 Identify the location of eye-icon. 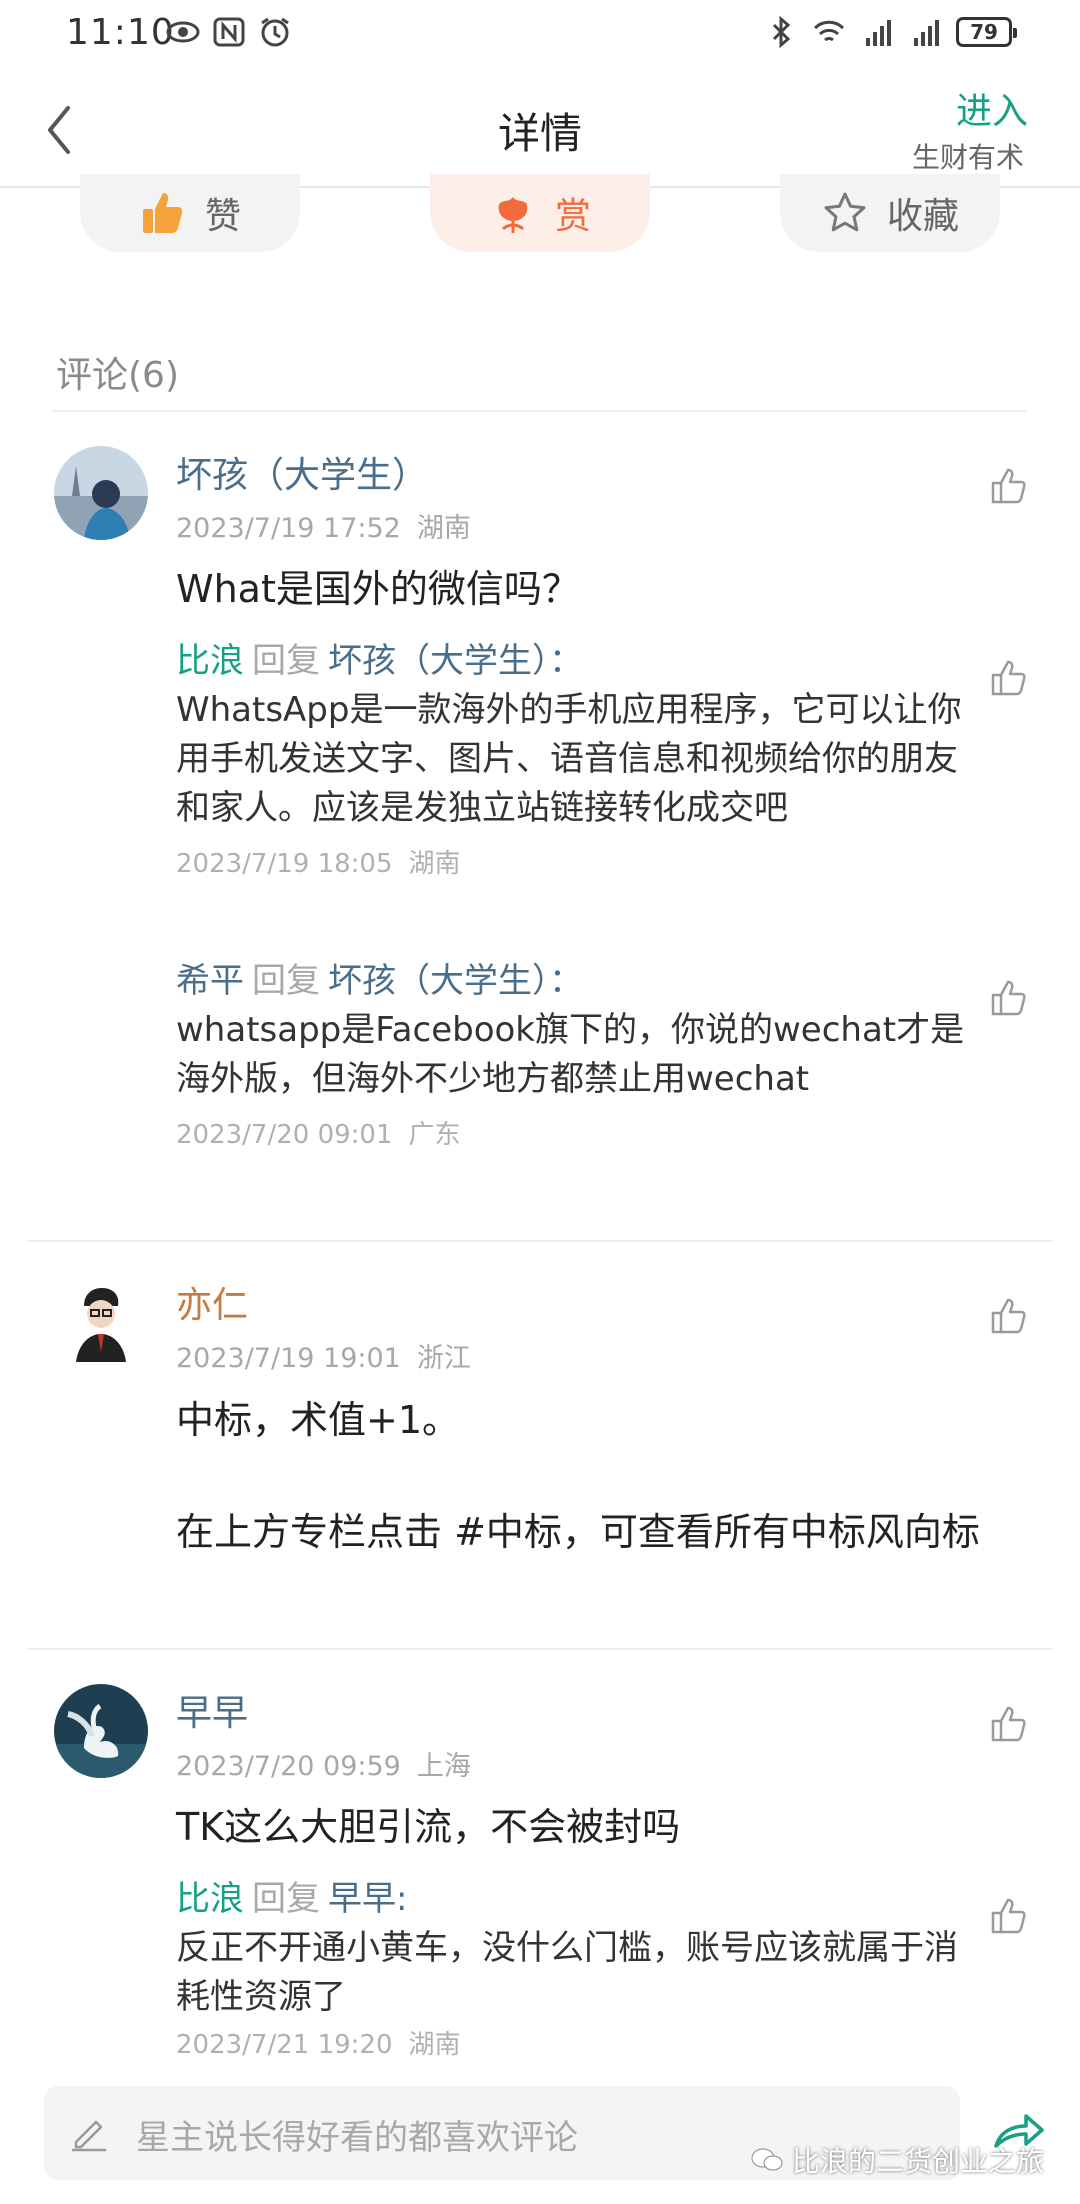
(183, 32).